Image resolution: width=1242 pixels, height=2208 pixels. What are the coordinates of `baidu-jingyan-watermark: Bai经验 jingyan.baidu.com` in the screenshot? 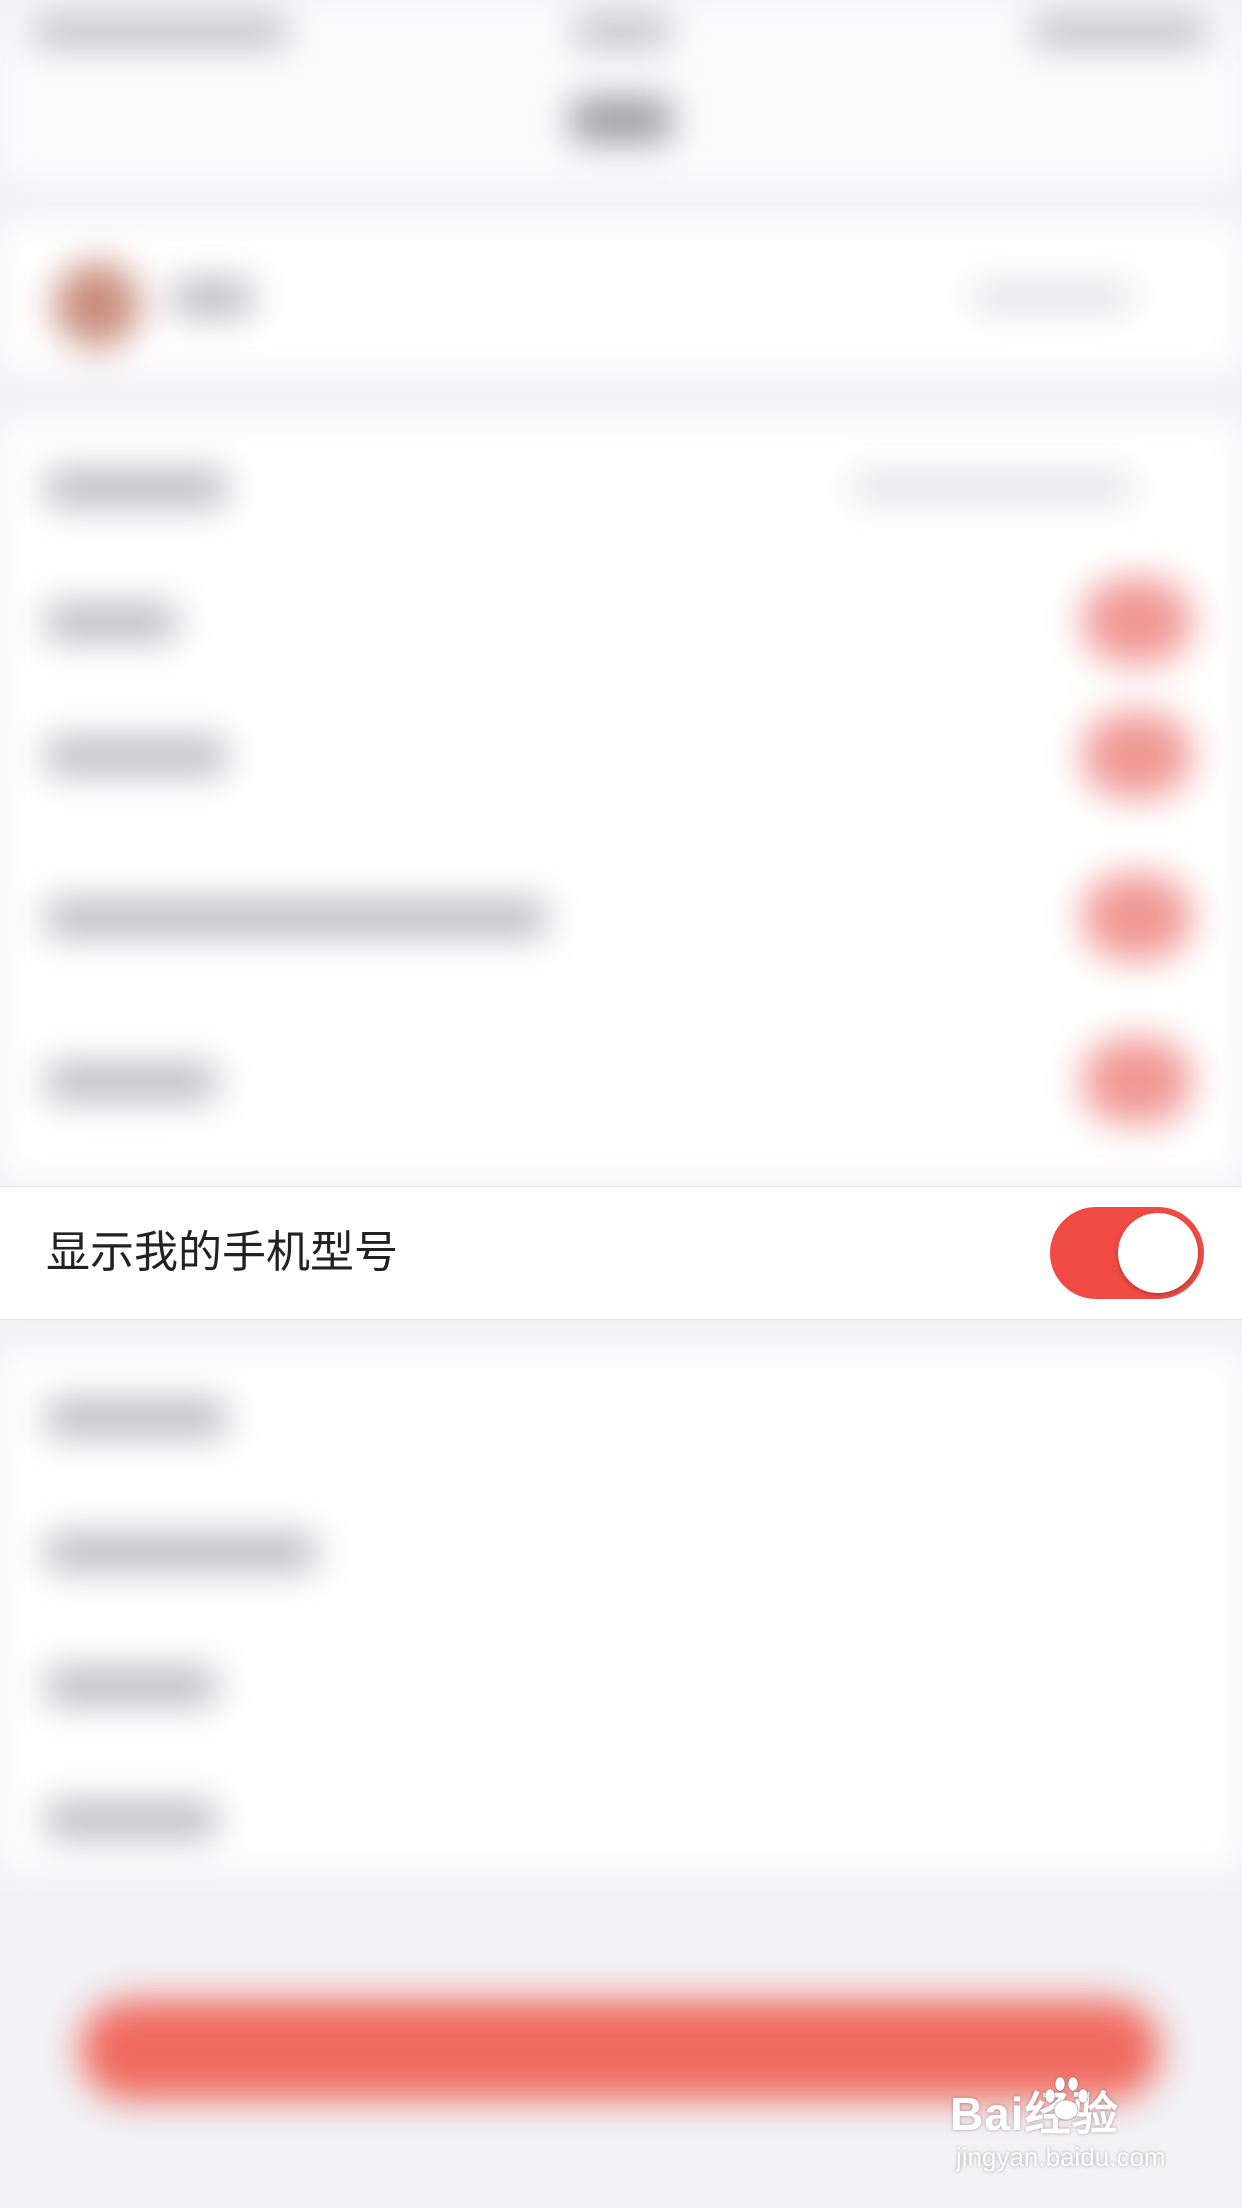 It's located at (1085, 2132).